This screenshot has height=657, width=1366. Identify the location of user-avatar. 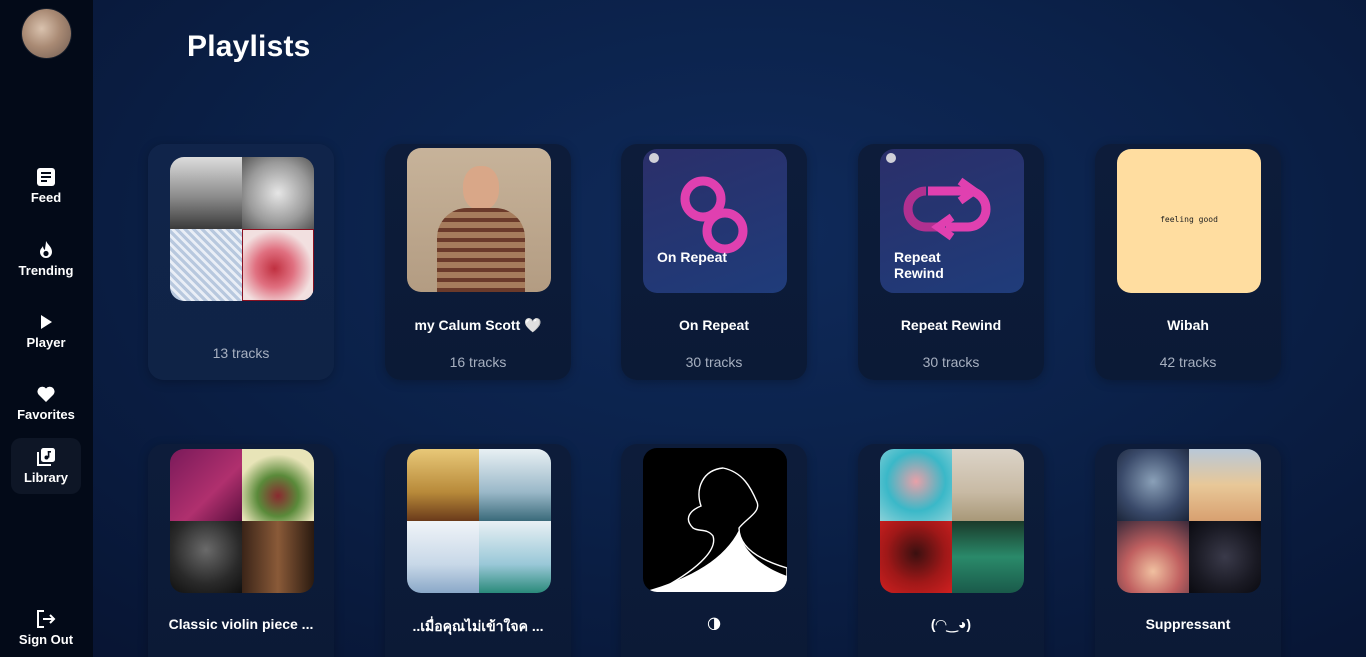
(46, 33).